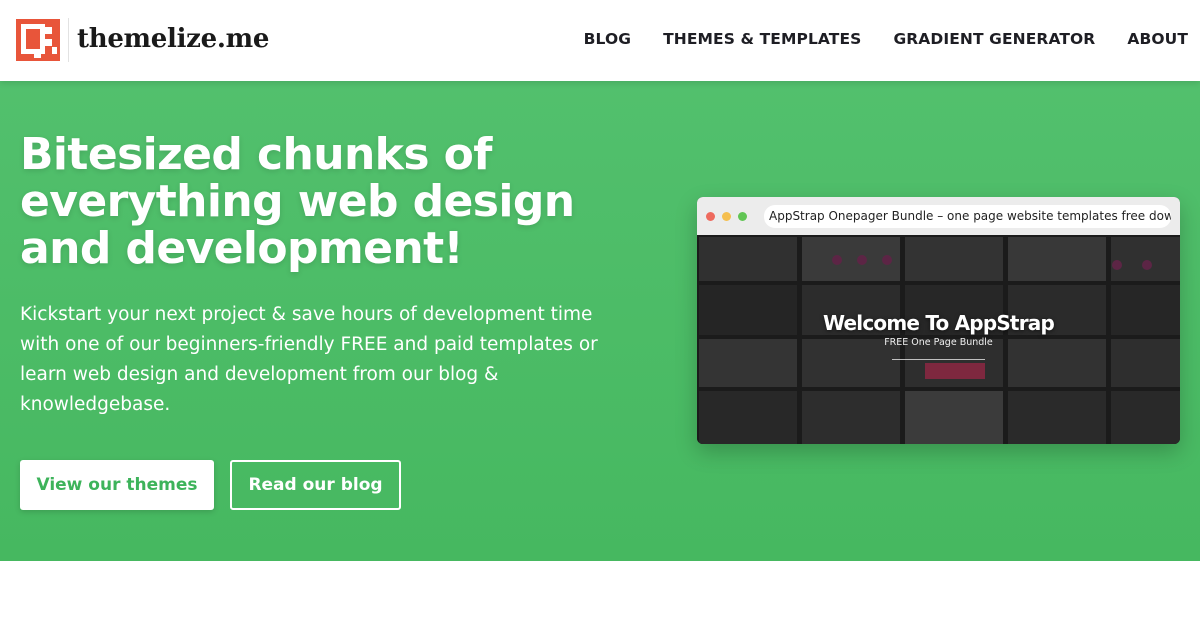 The image size is (1200, 630). What do you see at coordinates (726, 216) in the screenshot?
I see `window-minimize-dot` at bounding box center [726, 216].